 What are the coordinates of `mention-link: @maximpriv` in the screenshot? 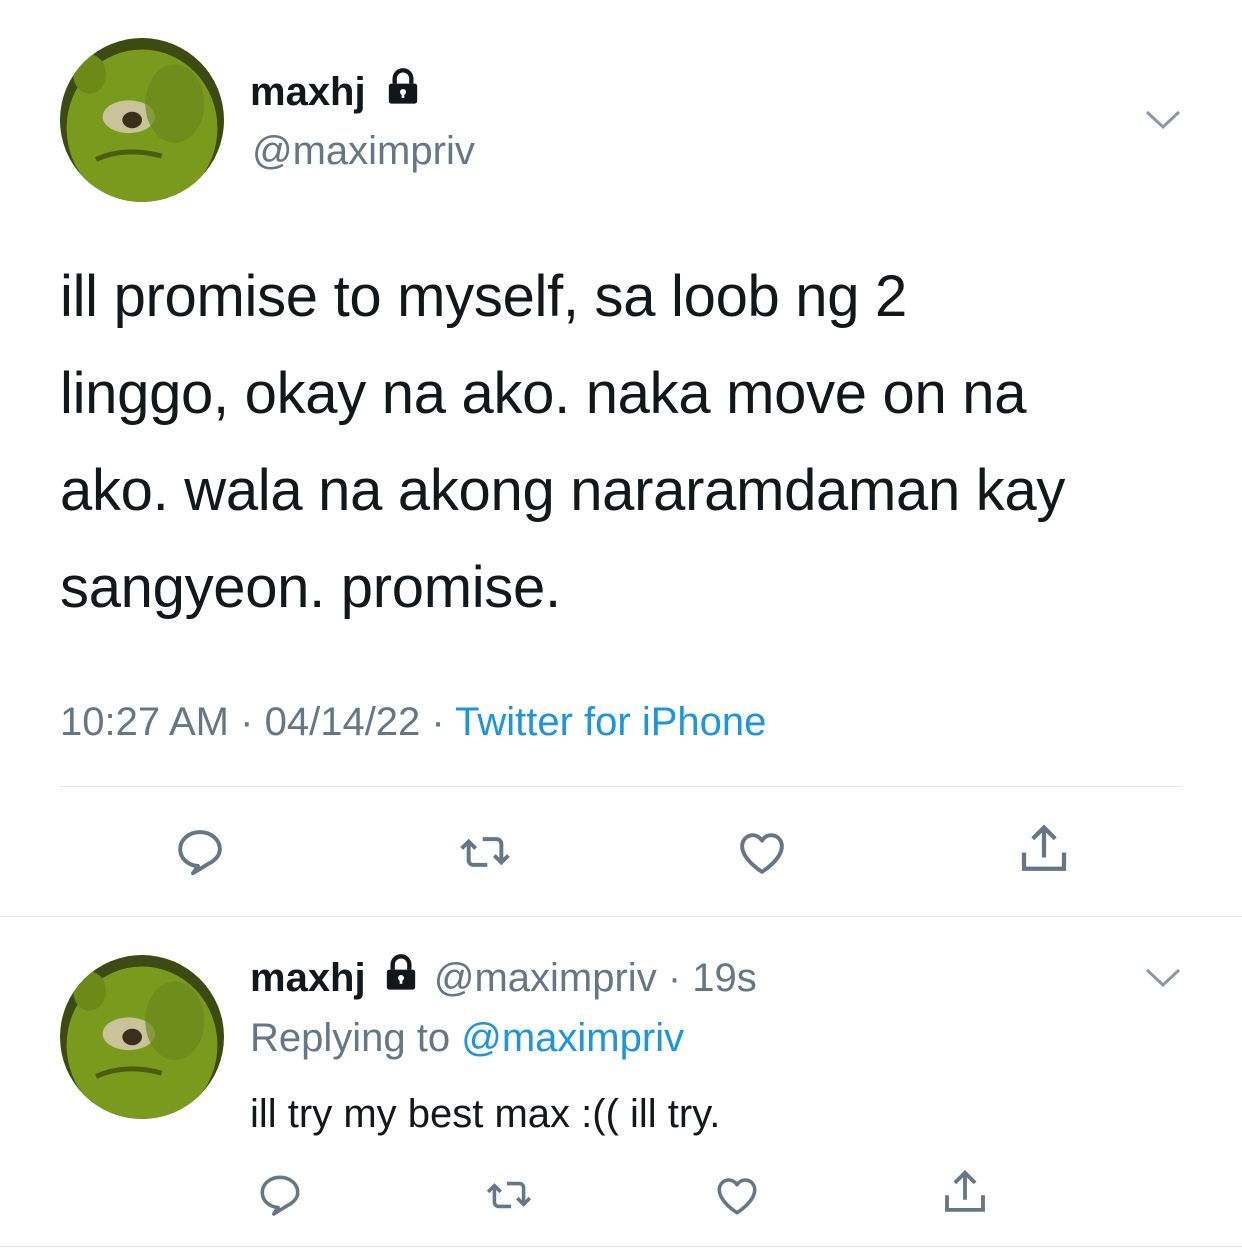 It's located at (572, 1038).